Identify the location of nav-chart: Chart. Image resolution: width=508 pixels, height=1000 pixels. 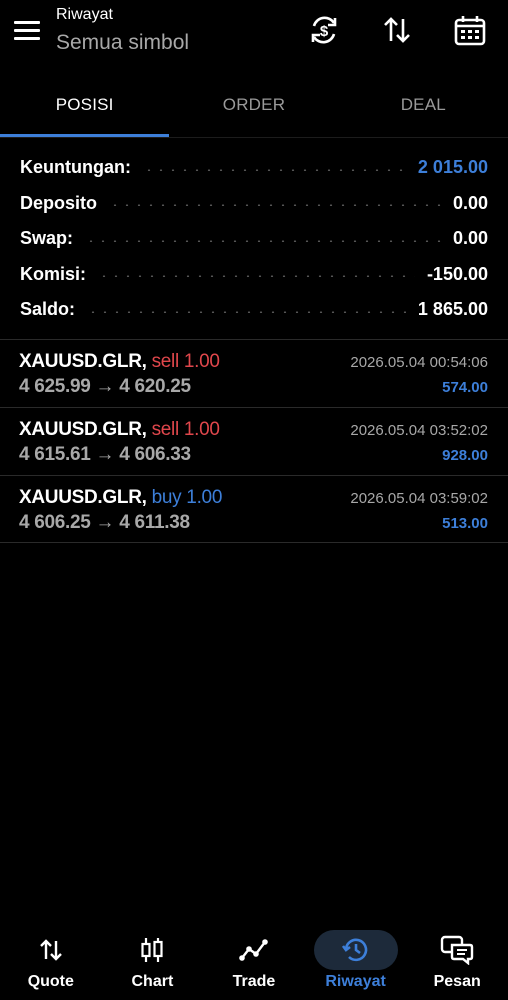
(153, 960).